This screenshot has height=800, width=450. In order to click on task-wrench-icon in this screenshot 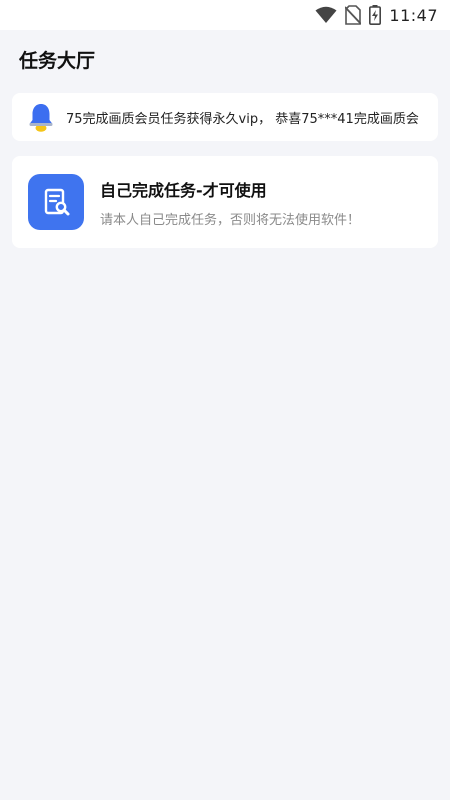, I will do `click(56, 202)`.